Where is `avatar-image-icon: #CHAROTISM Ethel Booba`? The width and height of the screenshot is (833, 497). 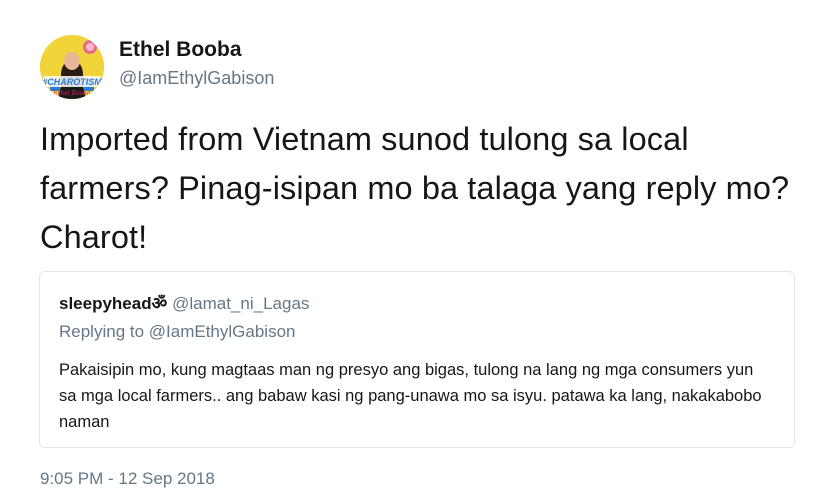
avatar-image-icon: #CHAROTISM Ethel Booba is located at coordinates (72, 67).